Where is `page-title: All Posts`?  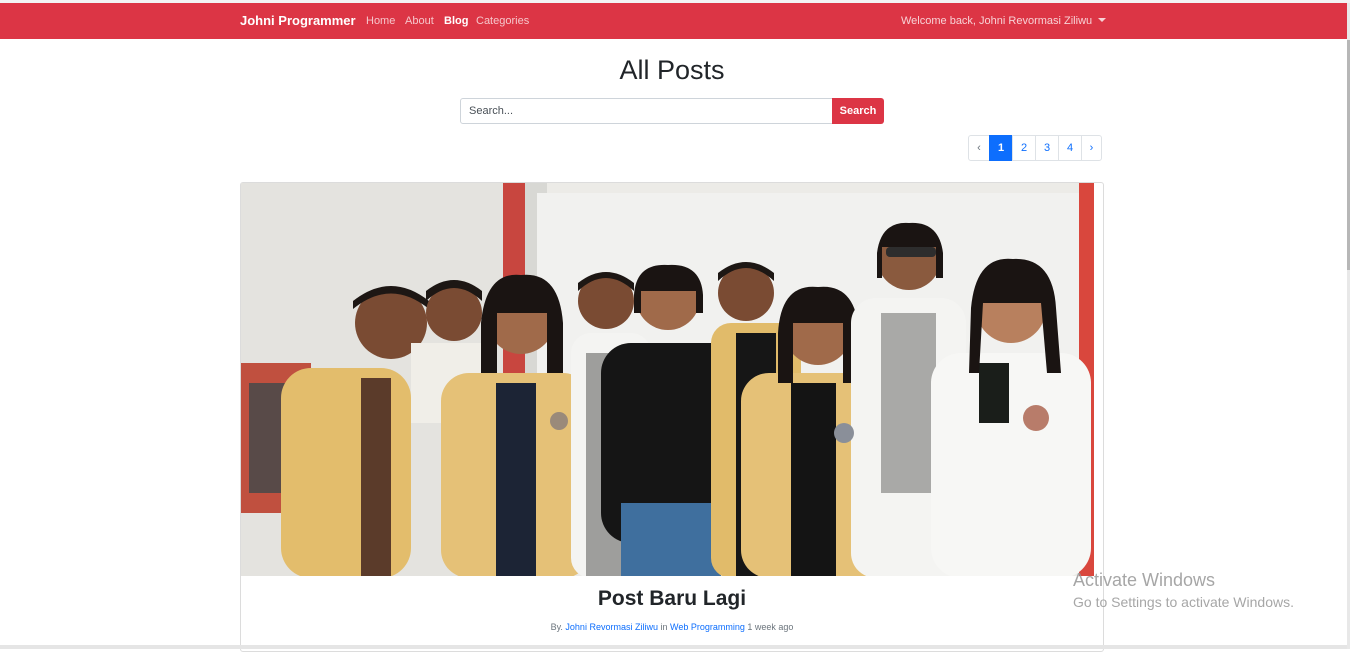 page-title: All Posts is located at coordinates (672, 70).